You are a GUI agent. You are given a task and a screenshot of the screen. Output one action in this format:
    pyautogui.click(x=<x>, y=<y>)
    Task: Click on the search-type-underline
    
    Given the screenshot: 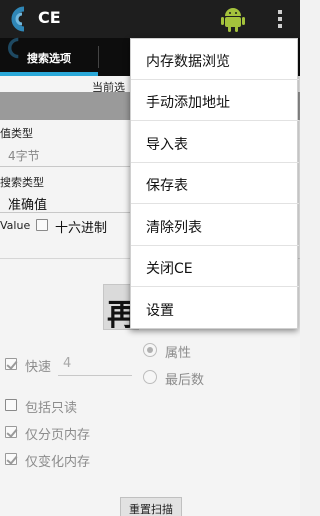 What is the action you would take?
    pyautogui.click(x=65, y=212)
    